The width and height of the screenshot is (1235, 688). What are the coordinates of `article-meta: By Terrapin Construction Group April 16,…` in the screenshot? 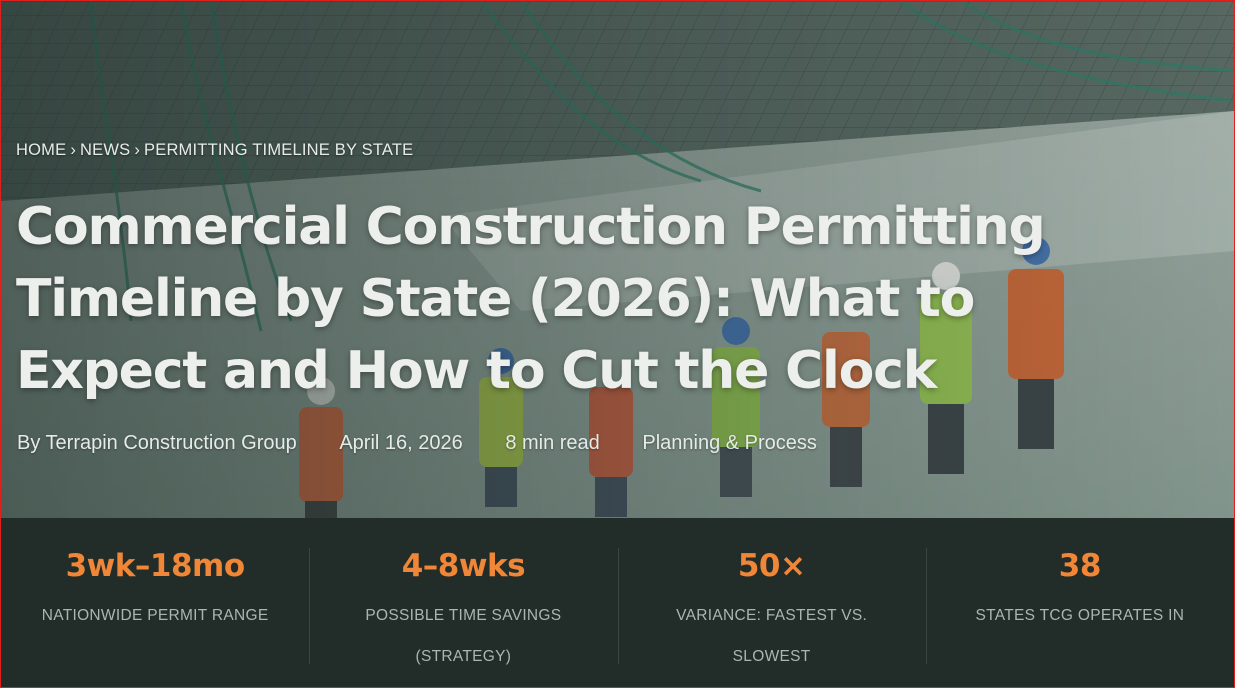 It's located at (417, 443).